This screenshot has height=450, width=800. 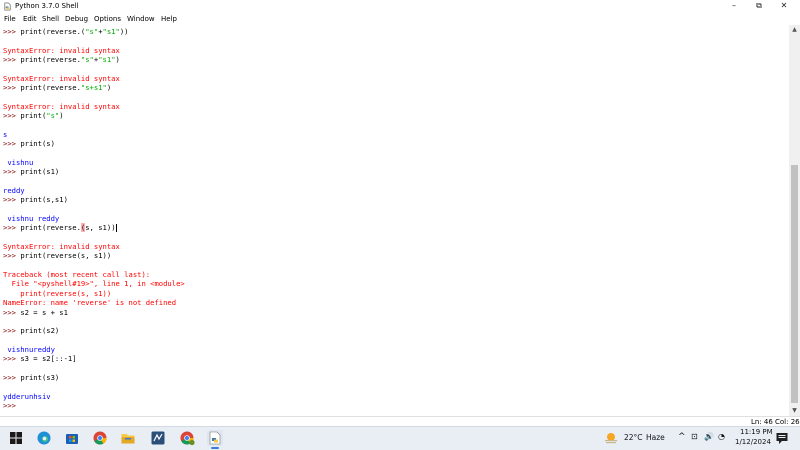 I want to click on shell-text: )), so click(x=124, y=31).